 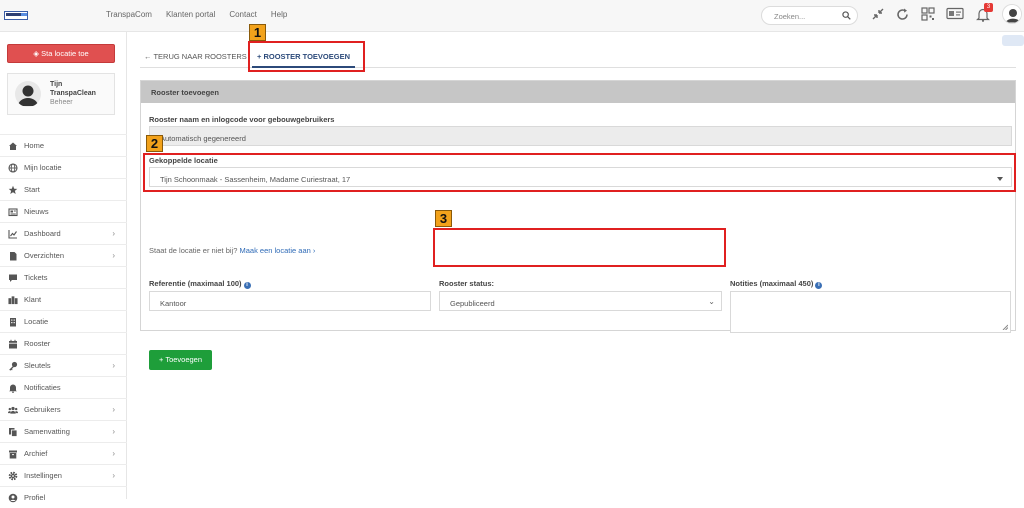 I want to click on reference-label: Referentie (maximaal 100) i, so click(x=200, y=284).